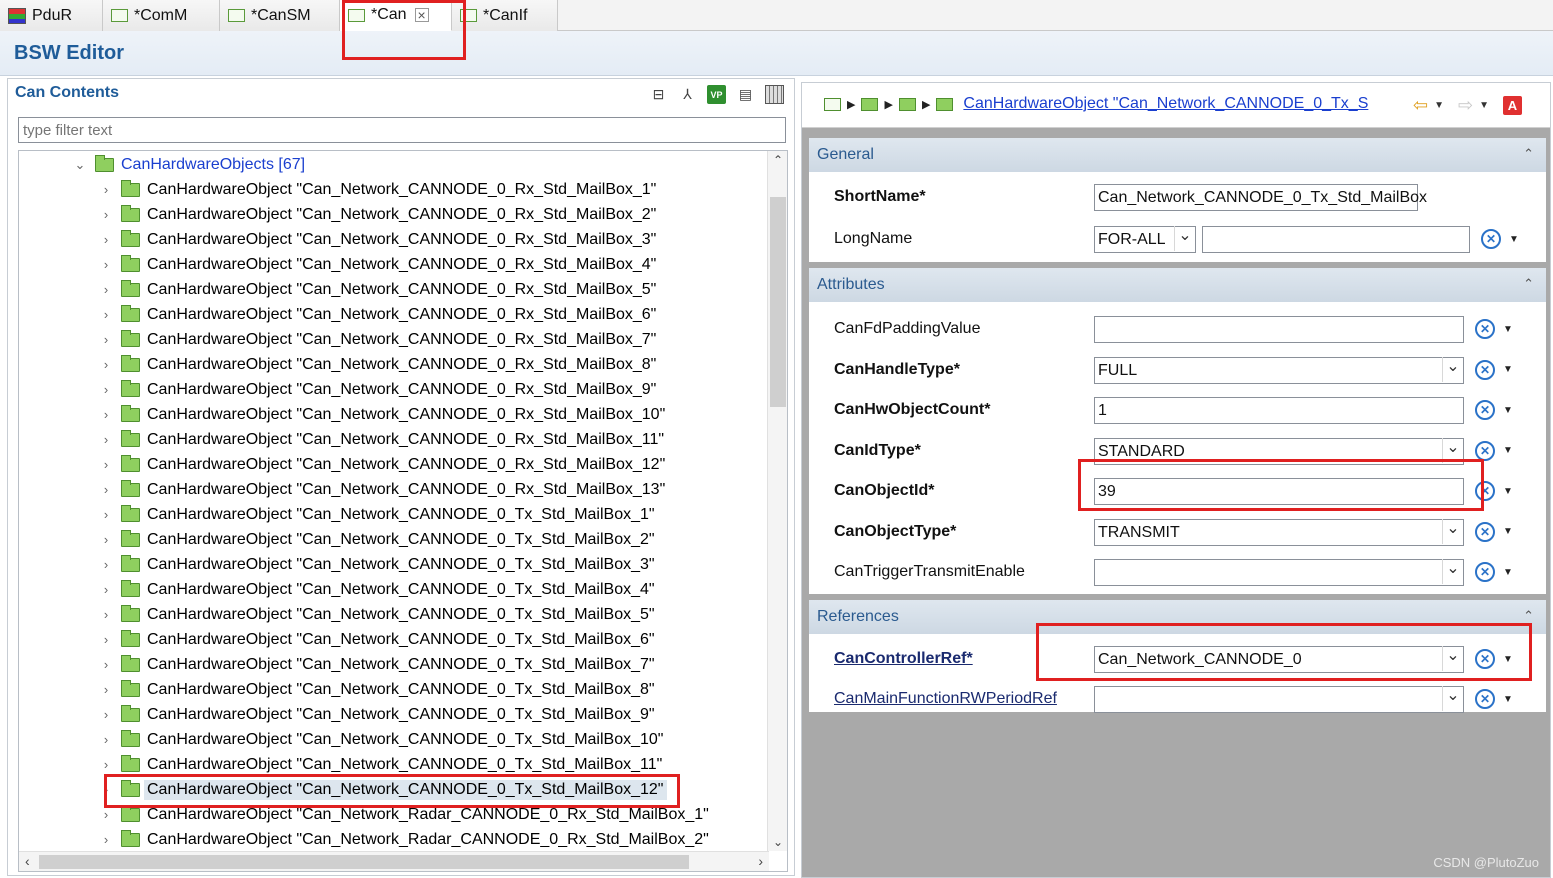 This screenshot has width=1553, height=878. I want to click on reference-select, so click(1279, 699).